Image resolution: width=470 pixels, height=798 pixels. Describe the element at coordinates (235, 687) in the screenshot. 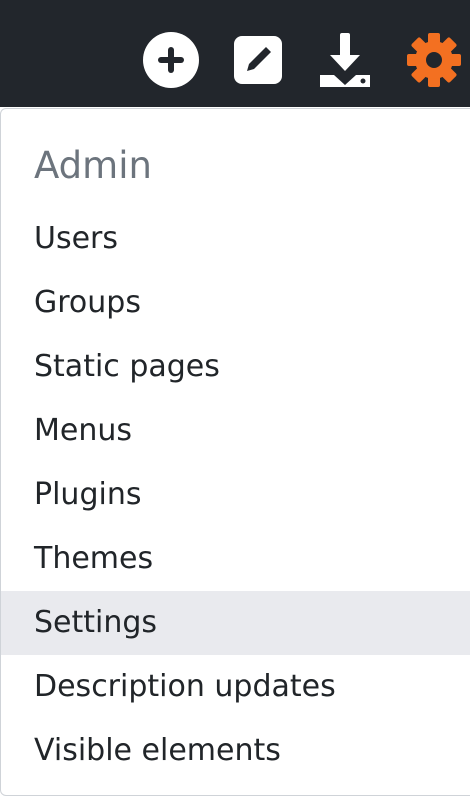

I see `menu-item-description-updates: Description updates` at that location.